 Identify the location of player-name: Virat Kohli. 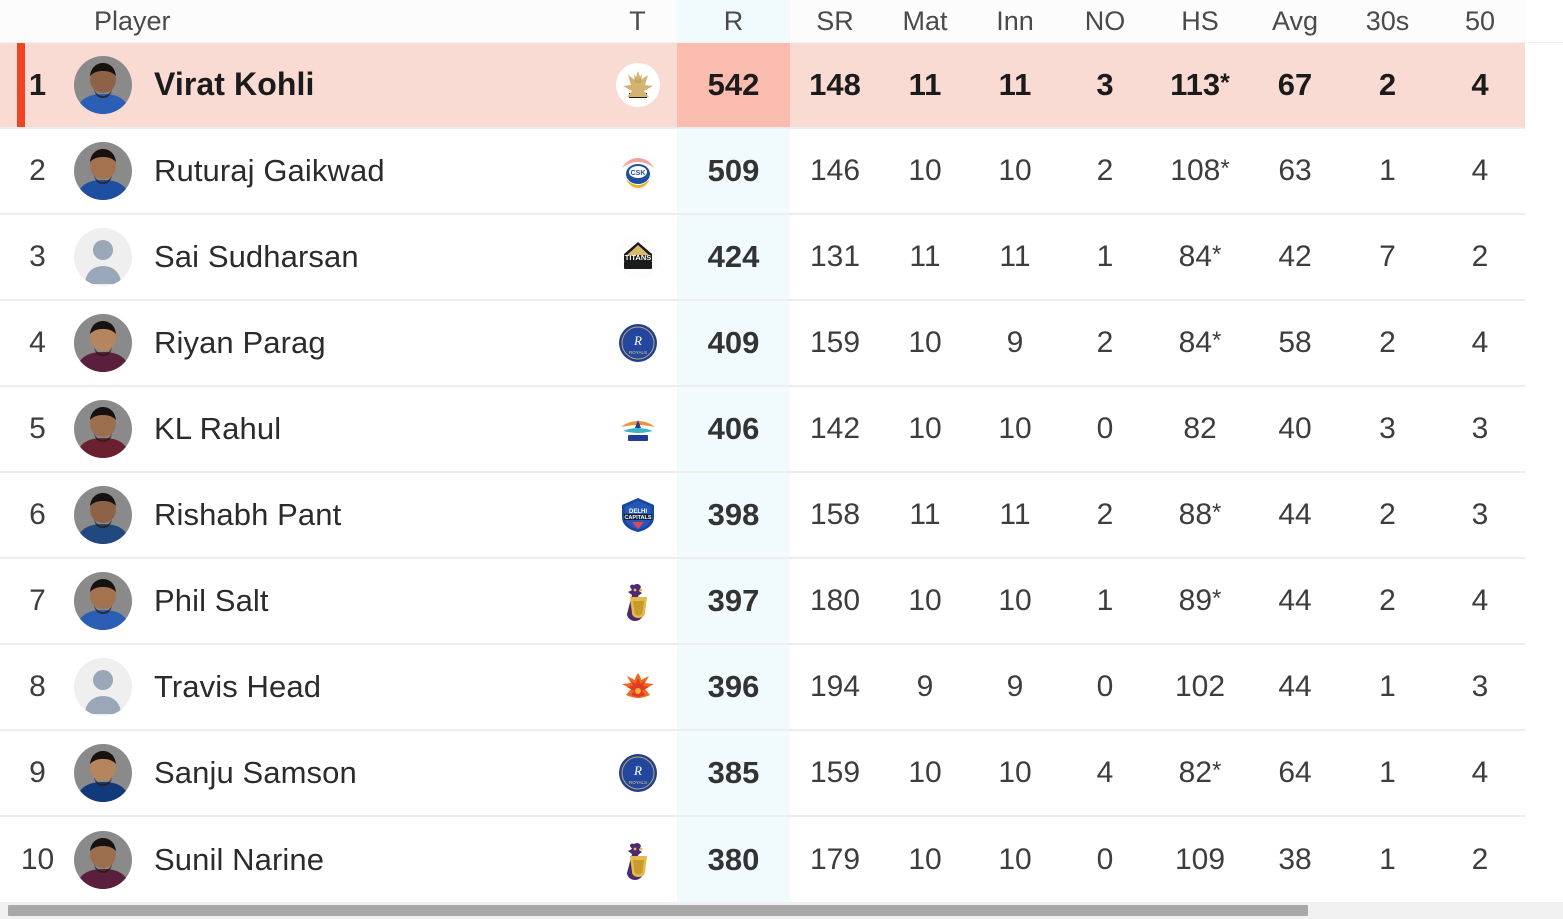
(234, 84).